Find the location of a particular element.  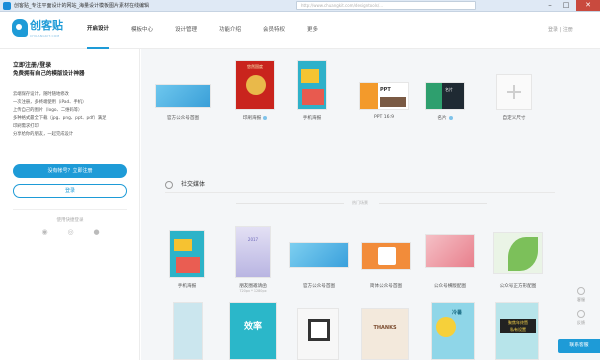

template-bottom-5: 冷暑 is located at coordinates (453, 331).